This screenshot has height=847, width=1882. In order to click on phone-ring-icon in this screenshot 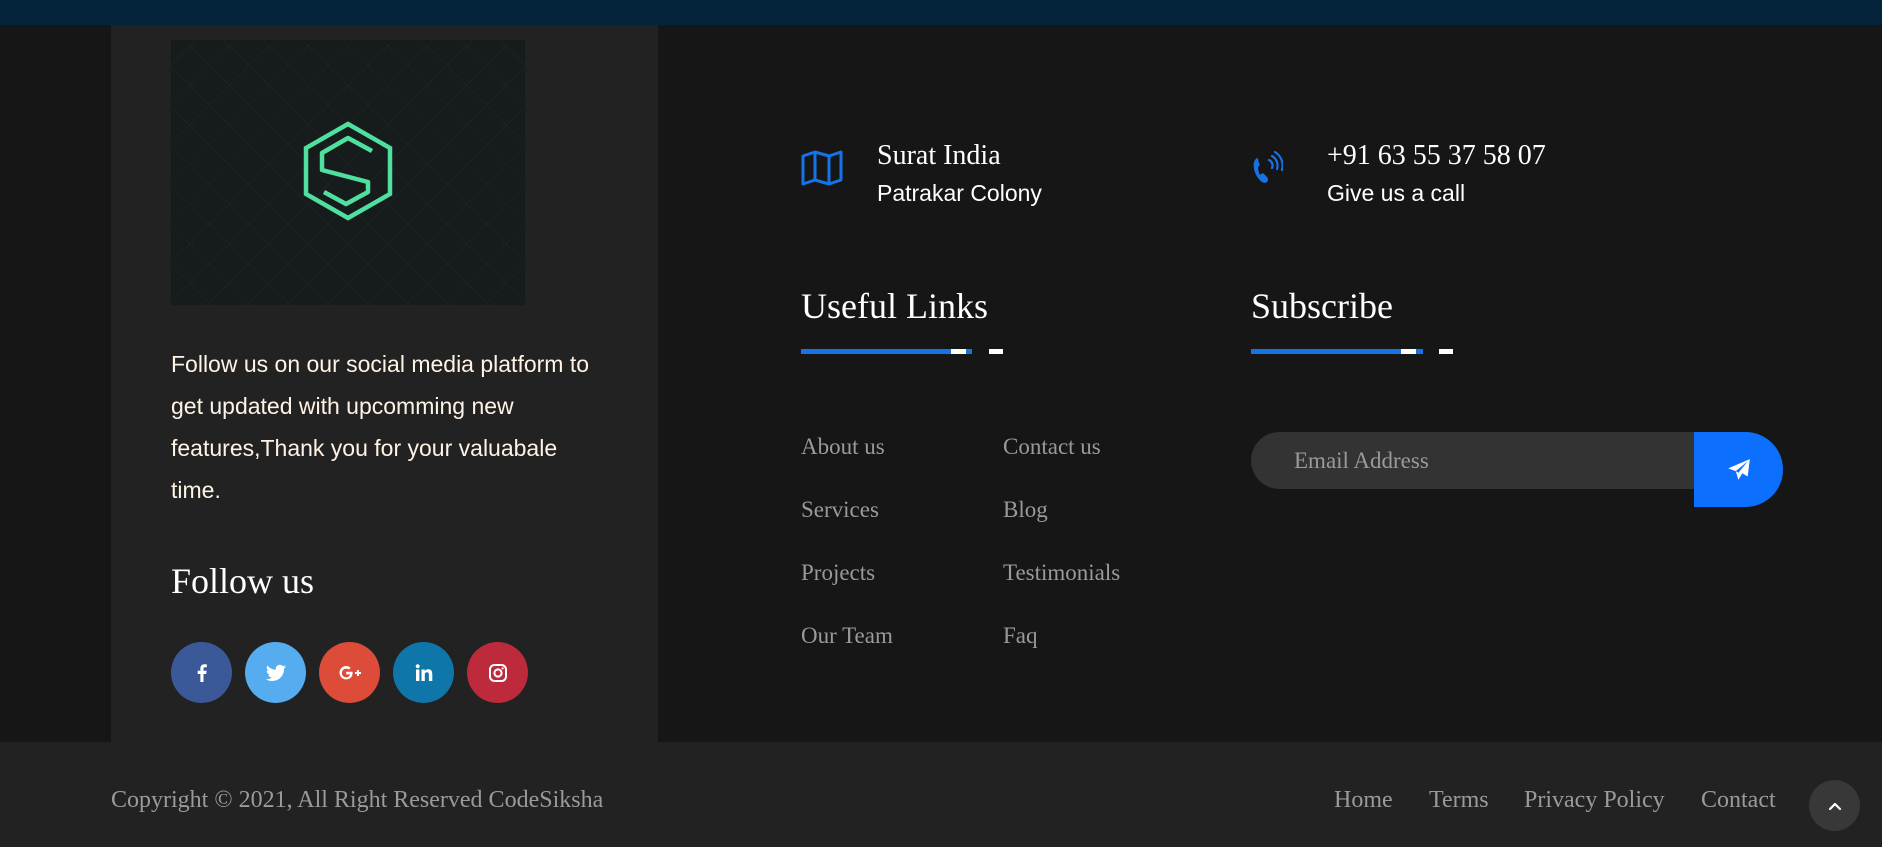, I will do `click(1268, 166)`.